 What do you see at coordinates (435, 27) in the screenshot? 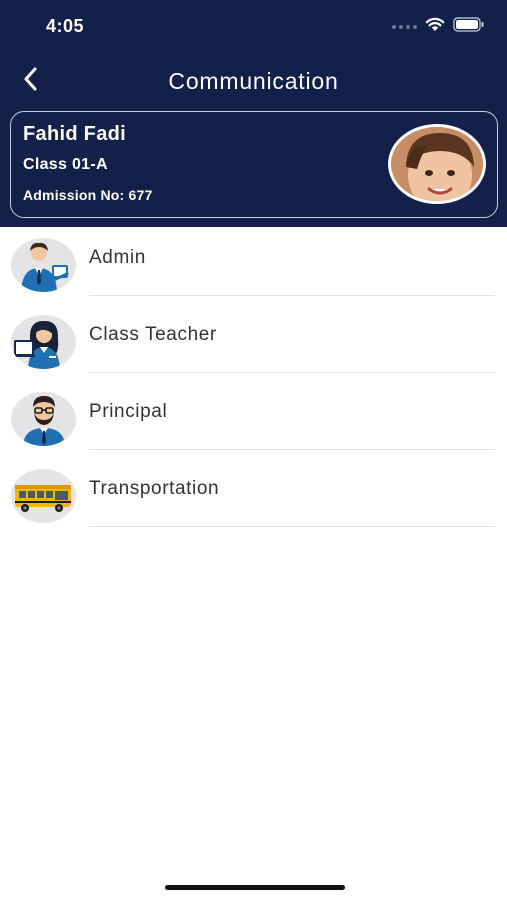
I see `wifi-icon` at bounding box center [435, 27].